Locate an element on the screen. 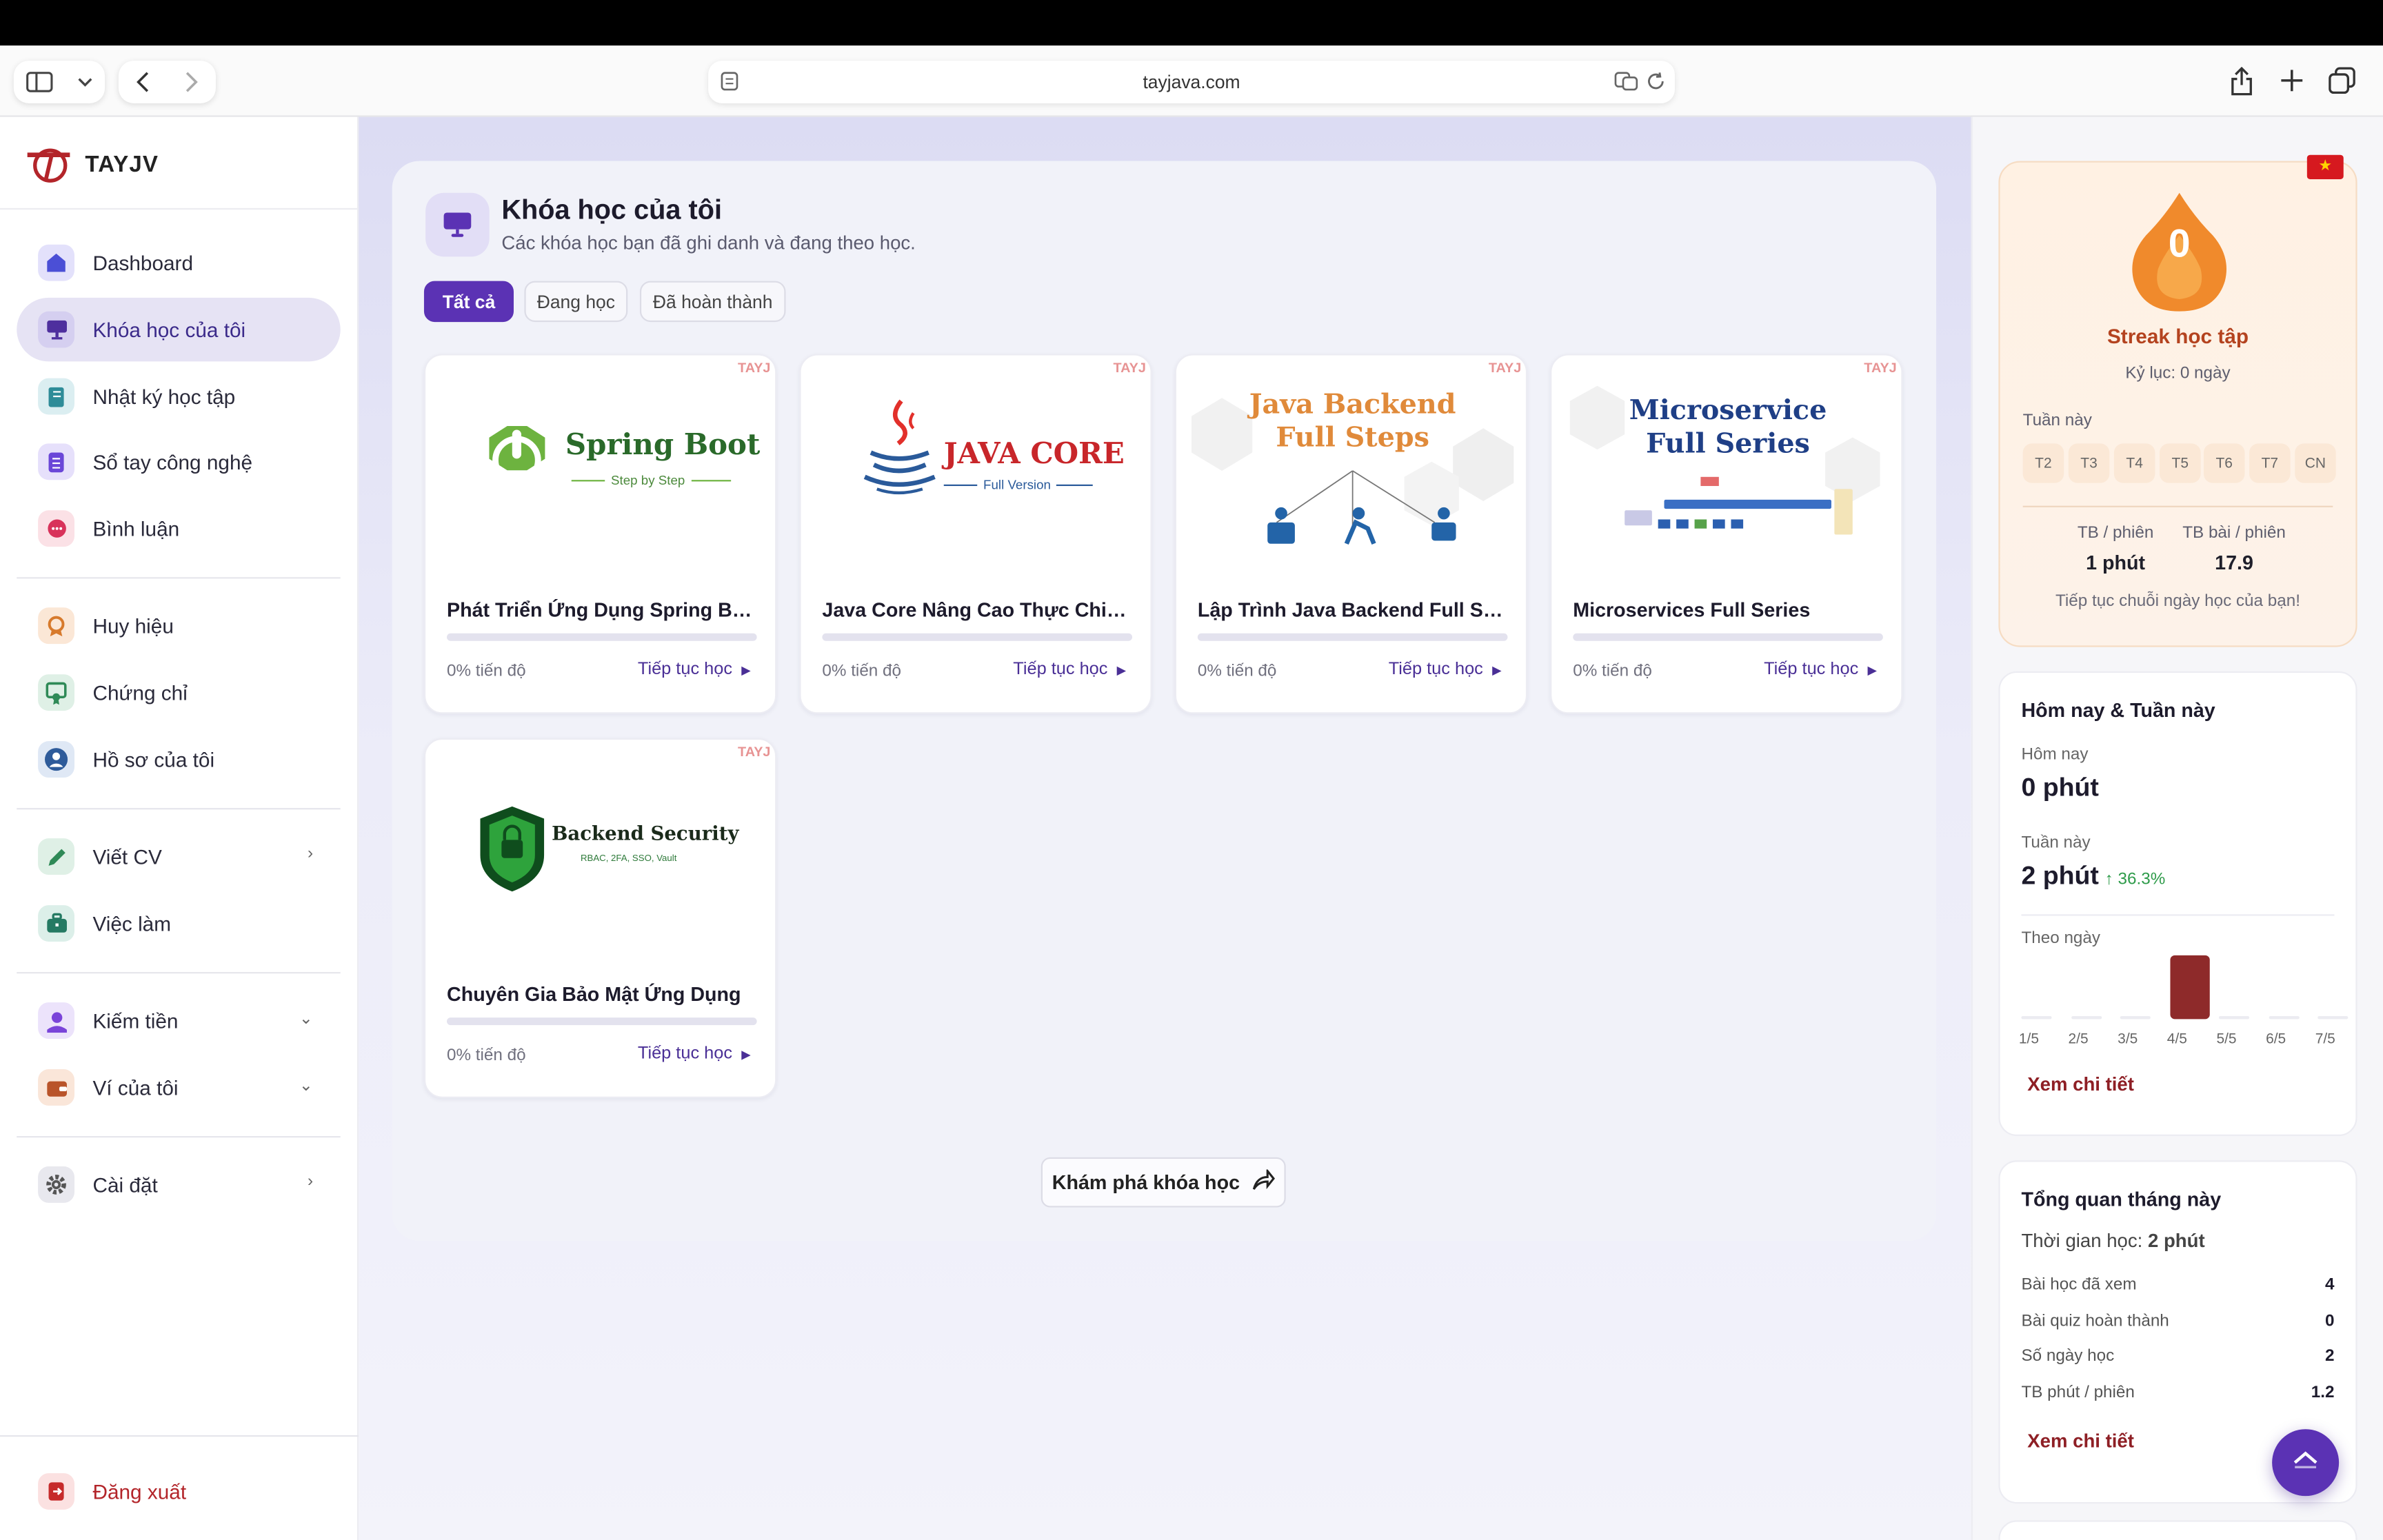 This screenshot has width=2383, height=1540. browser-toolbar: tayjava.com is located at coordinates (1191, 81).